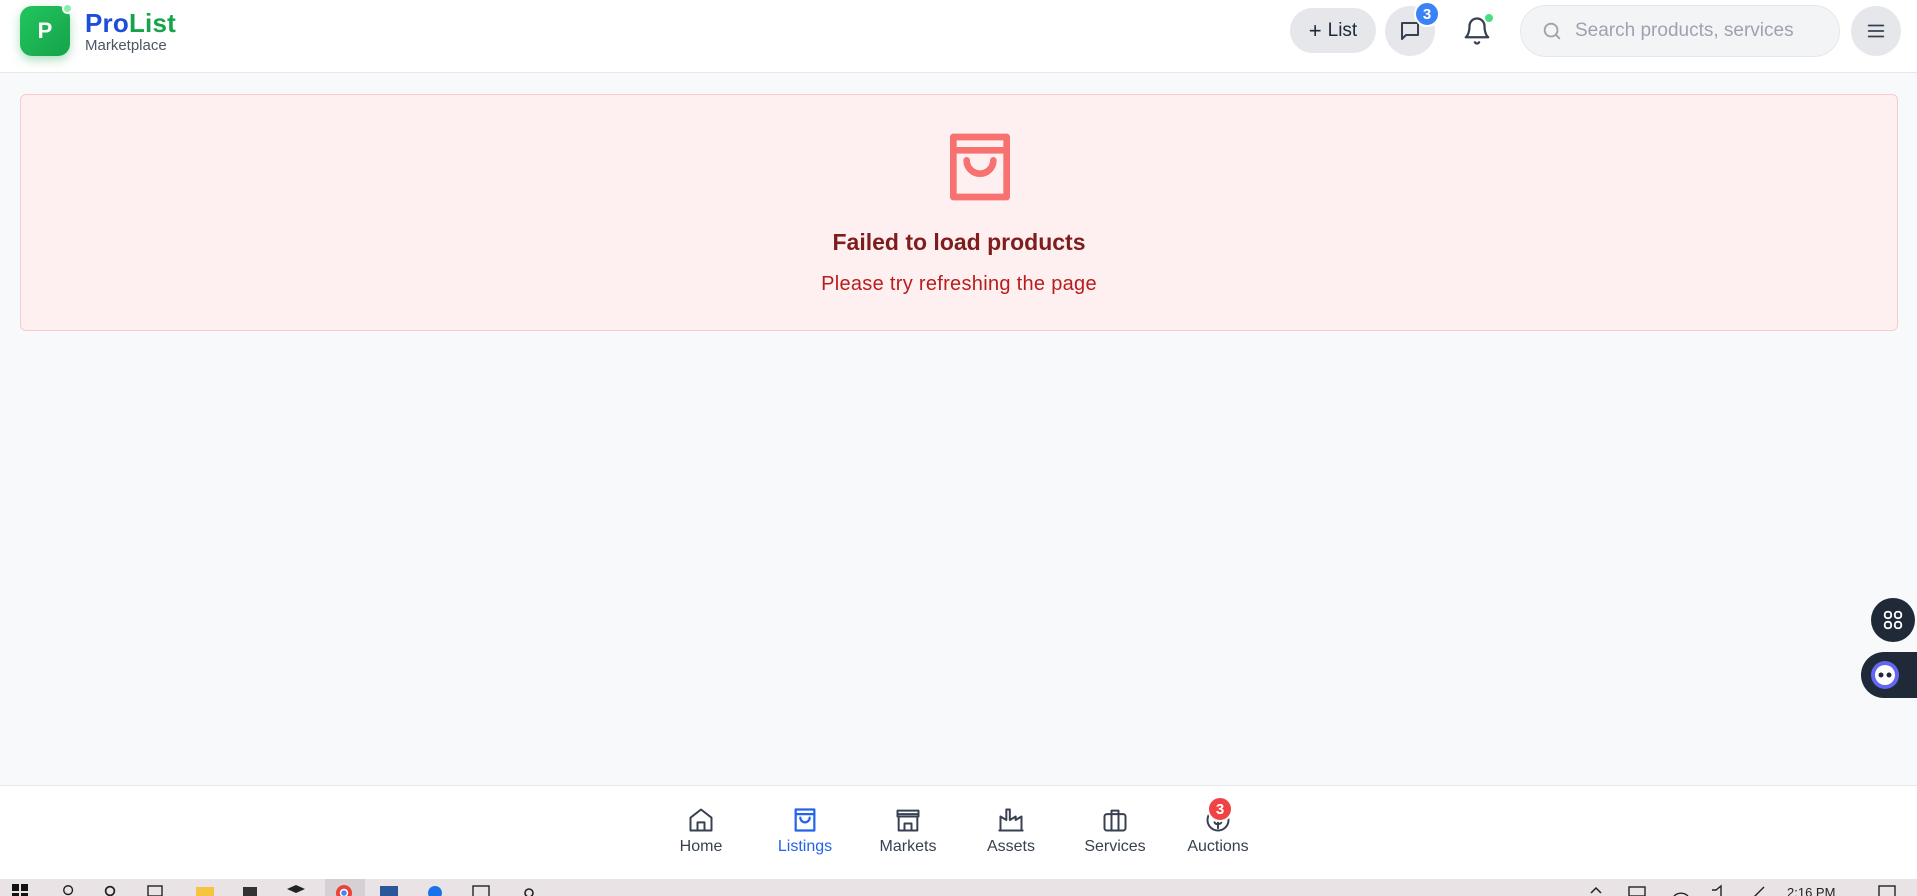 The height and width of the screenshot is (896, 1917). Describe the element at coordinates (1638, 890) in the screenshot. I see `battery-icon` at that location.